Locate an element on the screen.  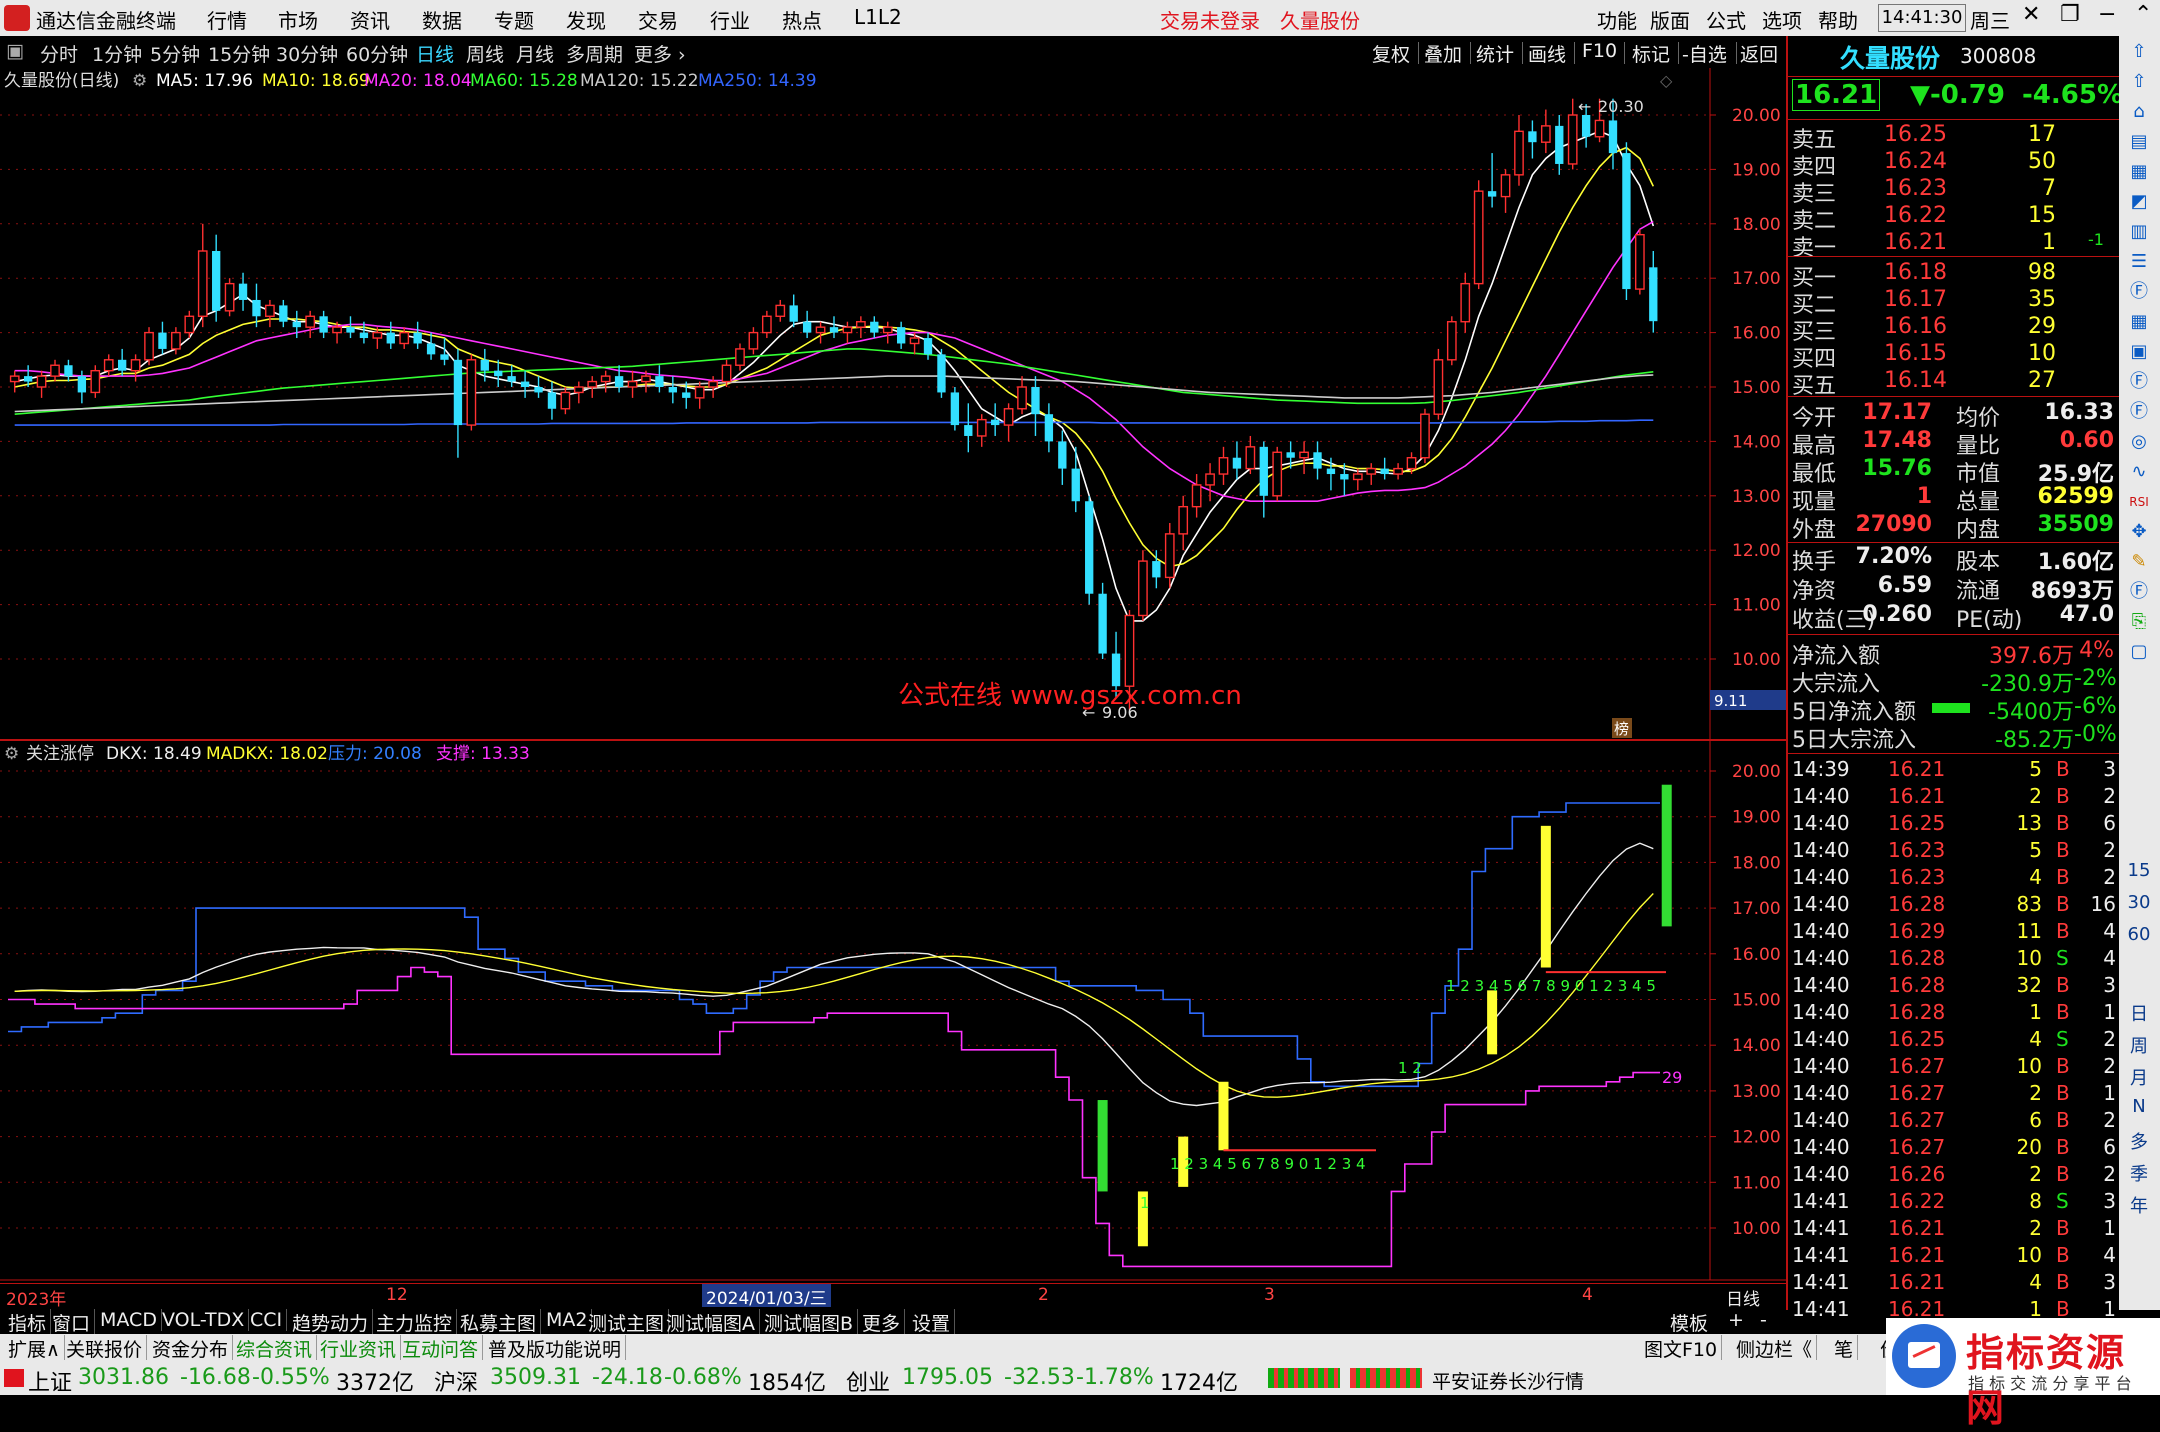
menu-item-banmian: 版面 is located at coordinates (1670, 19).